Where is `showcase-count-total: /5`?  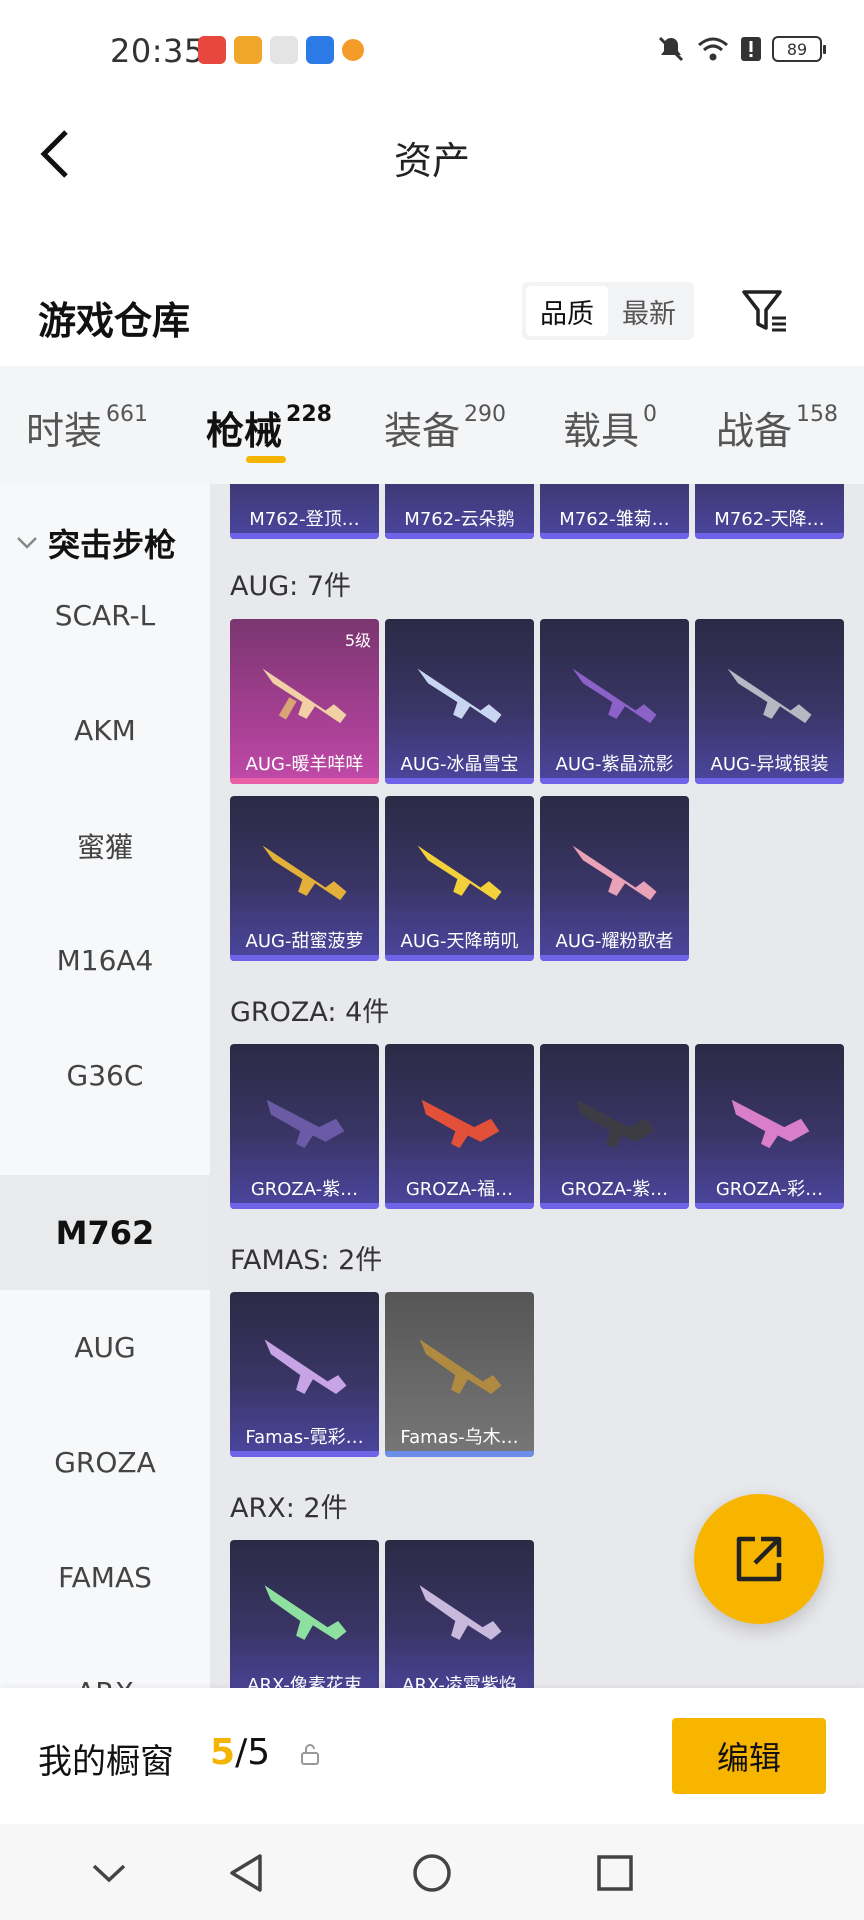 showcase-count-total: /5 is located at coordinates (253, 1752).